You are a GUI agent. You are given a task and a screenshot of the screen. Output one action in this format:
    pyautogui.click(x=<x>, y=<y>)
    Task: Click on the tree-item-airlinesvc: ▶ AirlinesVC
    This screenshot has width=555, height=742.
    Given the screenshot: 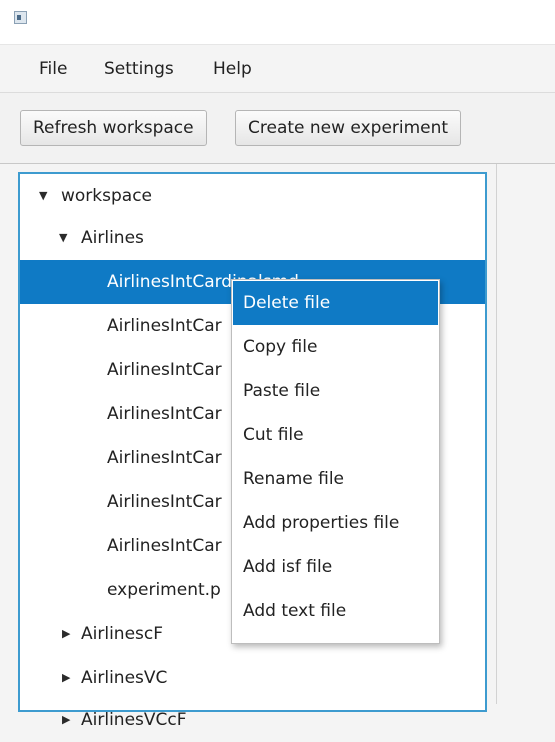 What is the action you would take?
    pyautogui.click(x=252, y=678)
    